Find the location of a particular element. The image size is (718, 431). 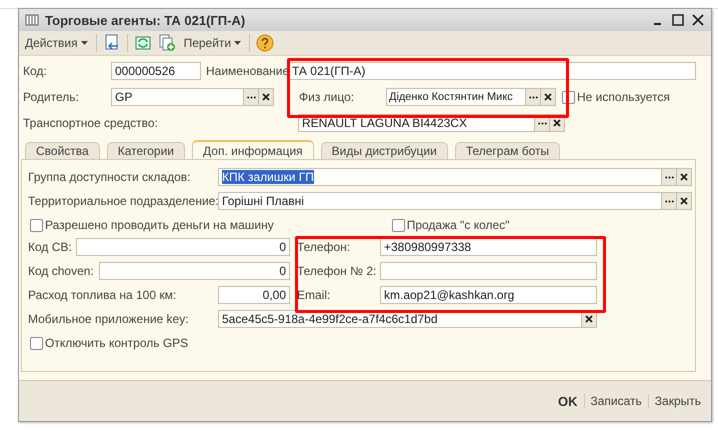

checkbox: Отключить контроль GPS is located at coordinates (109, 343).